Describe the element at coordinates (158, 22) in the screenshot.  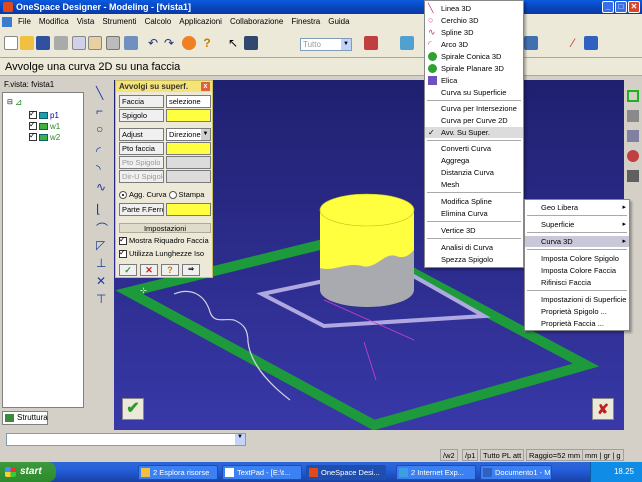
I see `menu-calcolo: Calcolo` at that location.